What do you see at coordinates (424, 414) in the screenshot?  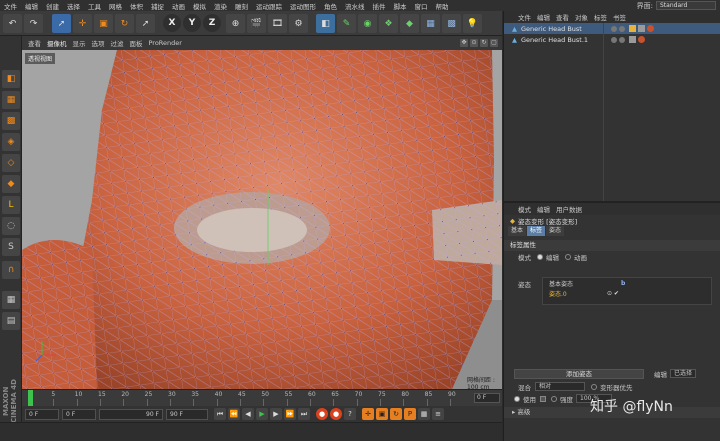 I see `key-pla-icon: ▦` at bounding box center [424, 414].